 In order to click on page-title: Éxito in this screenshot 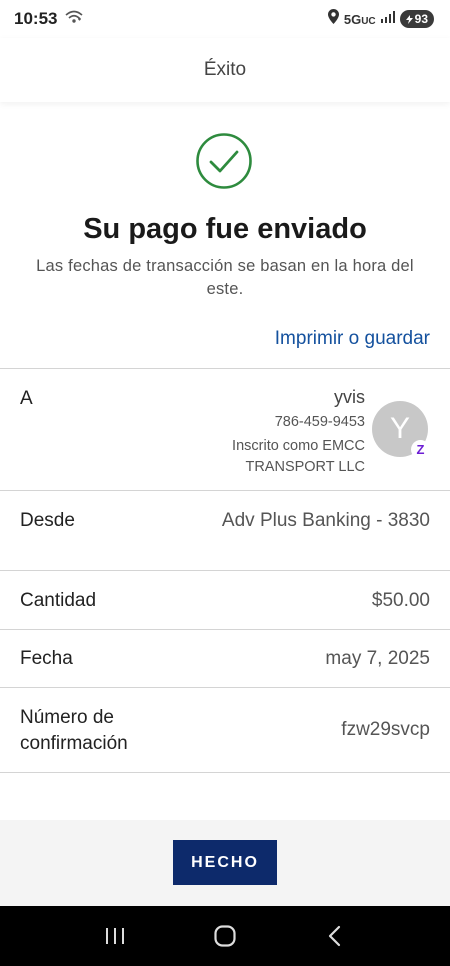, I will do `click(225, 69)`.